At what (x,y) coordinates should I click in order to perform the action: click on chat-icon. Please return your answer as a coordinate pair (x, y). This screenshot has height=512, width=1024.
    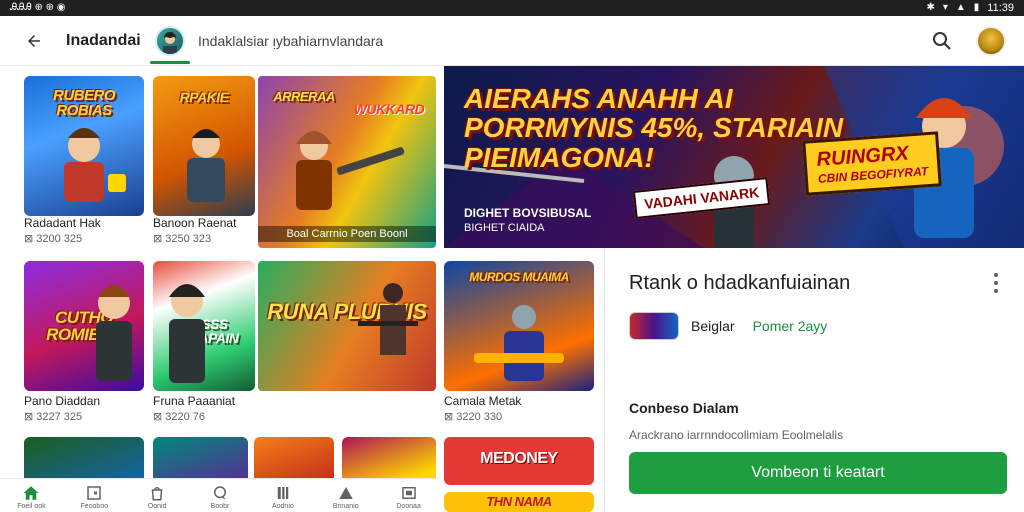
    Looking at the image, I should click on (220, 493).